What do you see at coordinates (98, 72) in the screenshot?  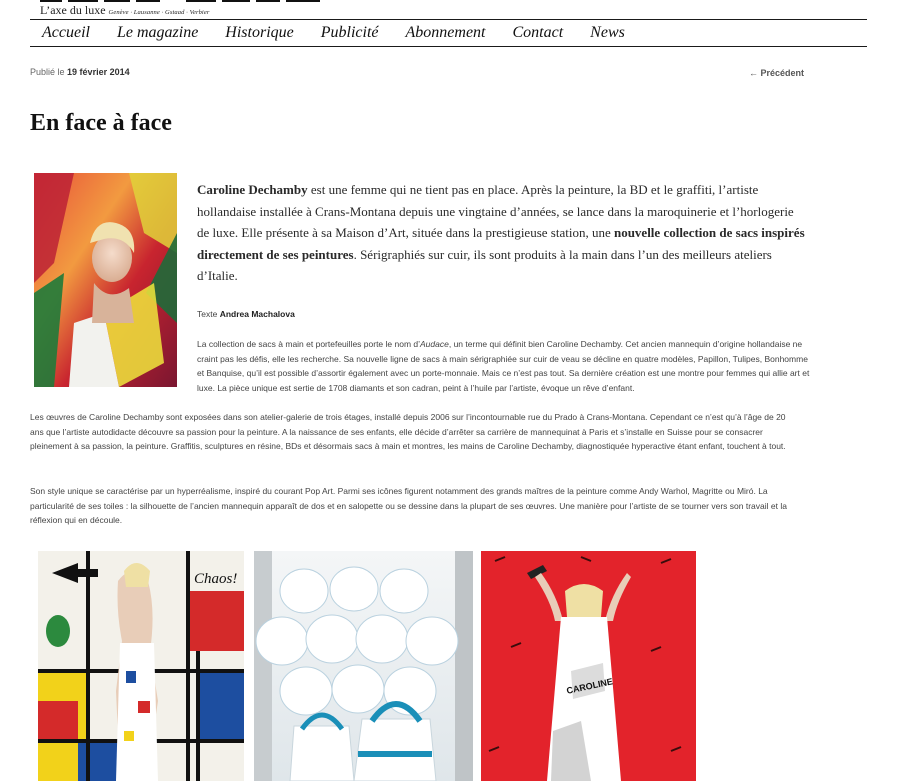 I see `published-date: 19 février 2014` at bounding box center [98, 72].